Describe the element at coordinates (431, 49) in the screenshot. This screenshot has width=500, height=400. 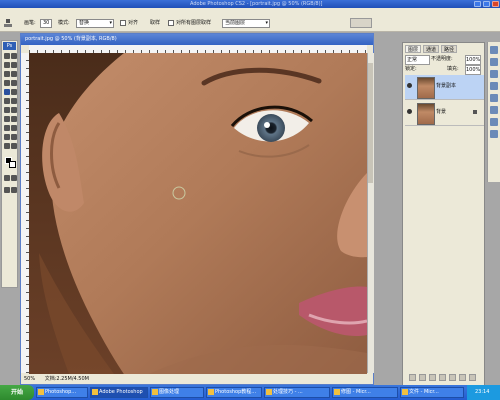
I see `tab-channels: 通道` at that location.